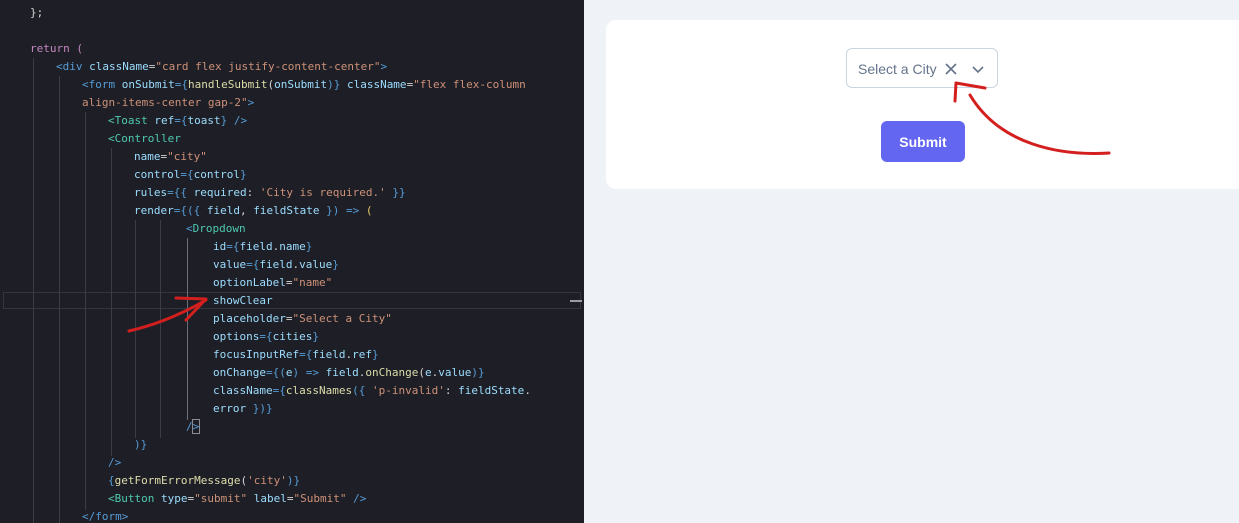  What do you see at coordinates (897, 69) in the screenshot?
I see `dropdown-placeholder: Select a City` at bounding box center [897, 69].